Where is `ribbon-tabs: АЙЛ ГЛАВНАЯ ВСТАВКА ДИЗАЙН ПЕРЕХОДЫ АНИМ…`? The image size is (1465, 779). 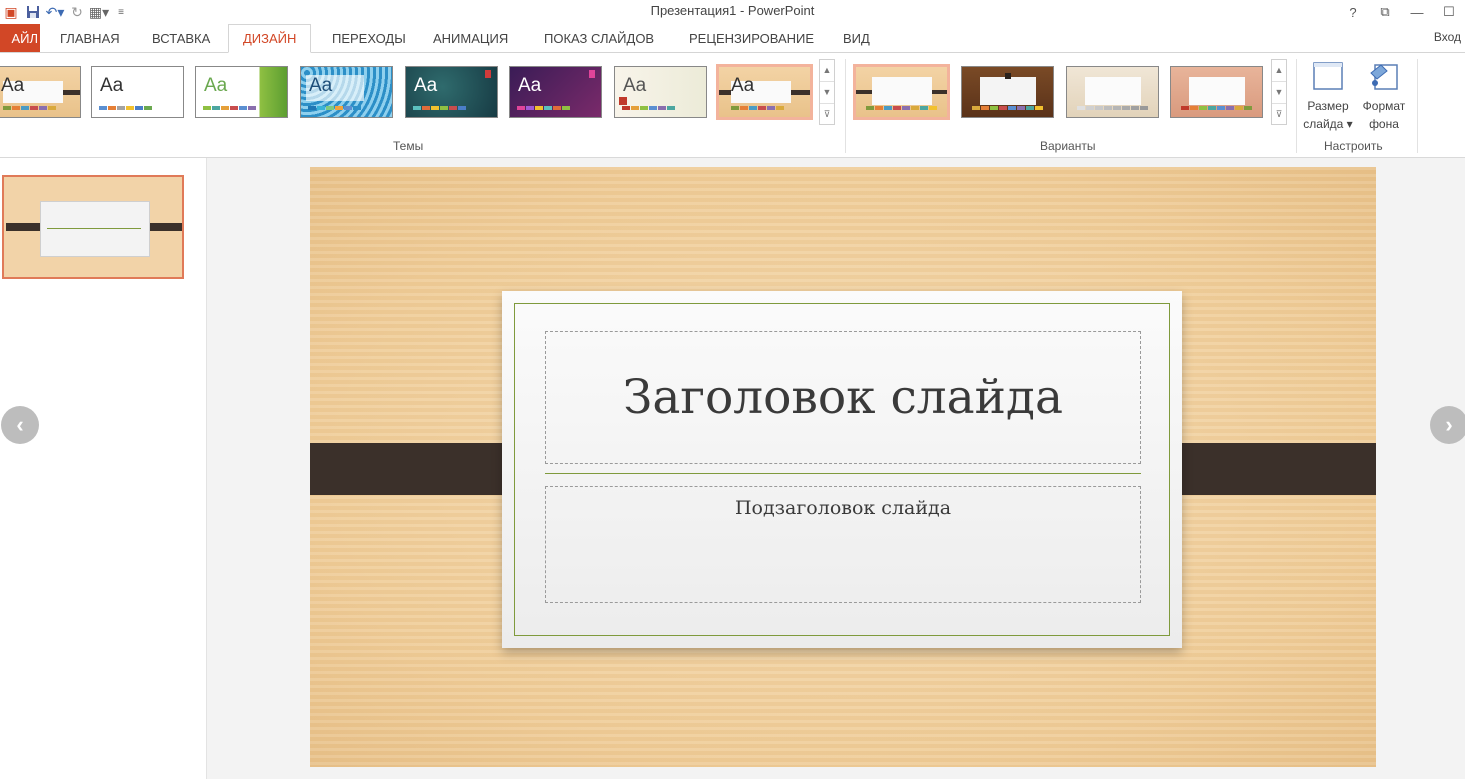
ribbon-tabs: АЙЛ ГЛАВНАЯ ВСТАВКА ДИЗАЙН ПЕРЕХОДЫ АНИМ… is located at coordinates (732, 38).